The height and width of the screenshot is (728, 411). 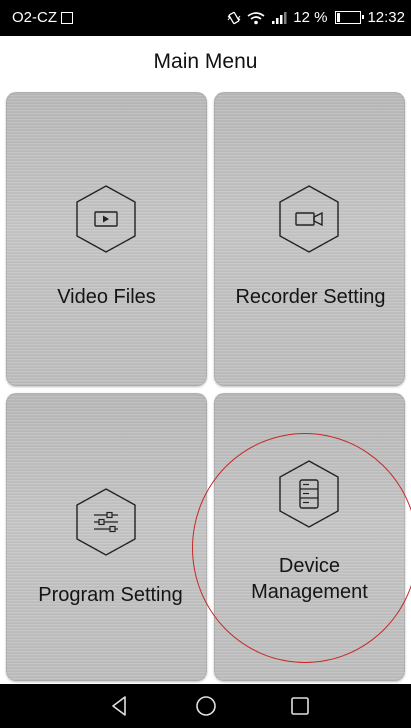 I want to click on vibrate-icon, so click(x=234, y=17).